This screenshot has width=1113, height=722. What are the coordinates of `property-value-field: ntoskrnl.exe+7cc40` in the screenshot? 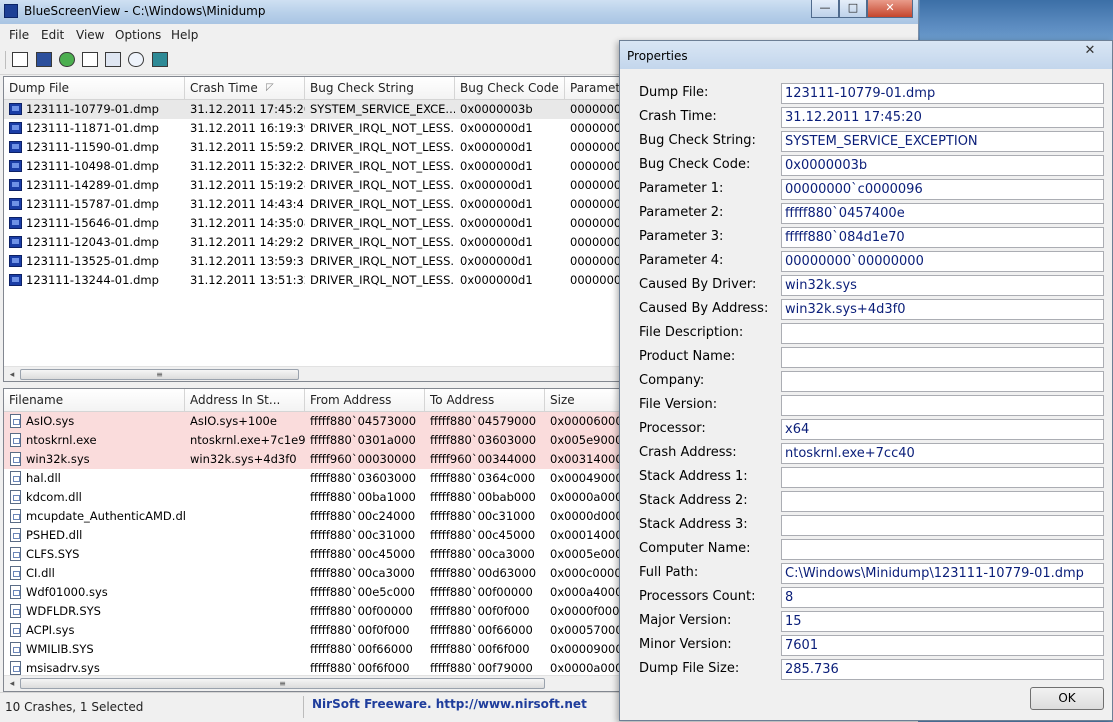 It's located at (942, 453).